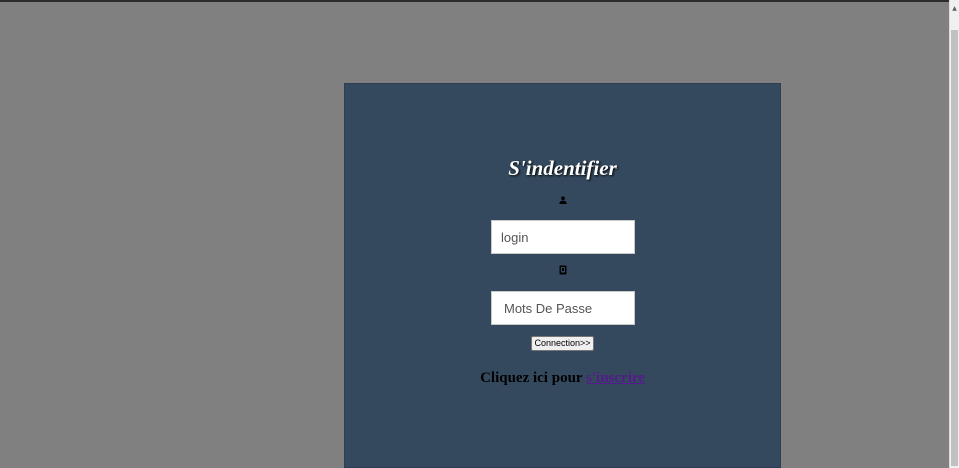 Image resolution: width=959 pixels, height=468 pixels. Describe the element at coordinates (533, 378) in the screenshot. I see `register-prompt-text: Cliquez ici pour` at that location.